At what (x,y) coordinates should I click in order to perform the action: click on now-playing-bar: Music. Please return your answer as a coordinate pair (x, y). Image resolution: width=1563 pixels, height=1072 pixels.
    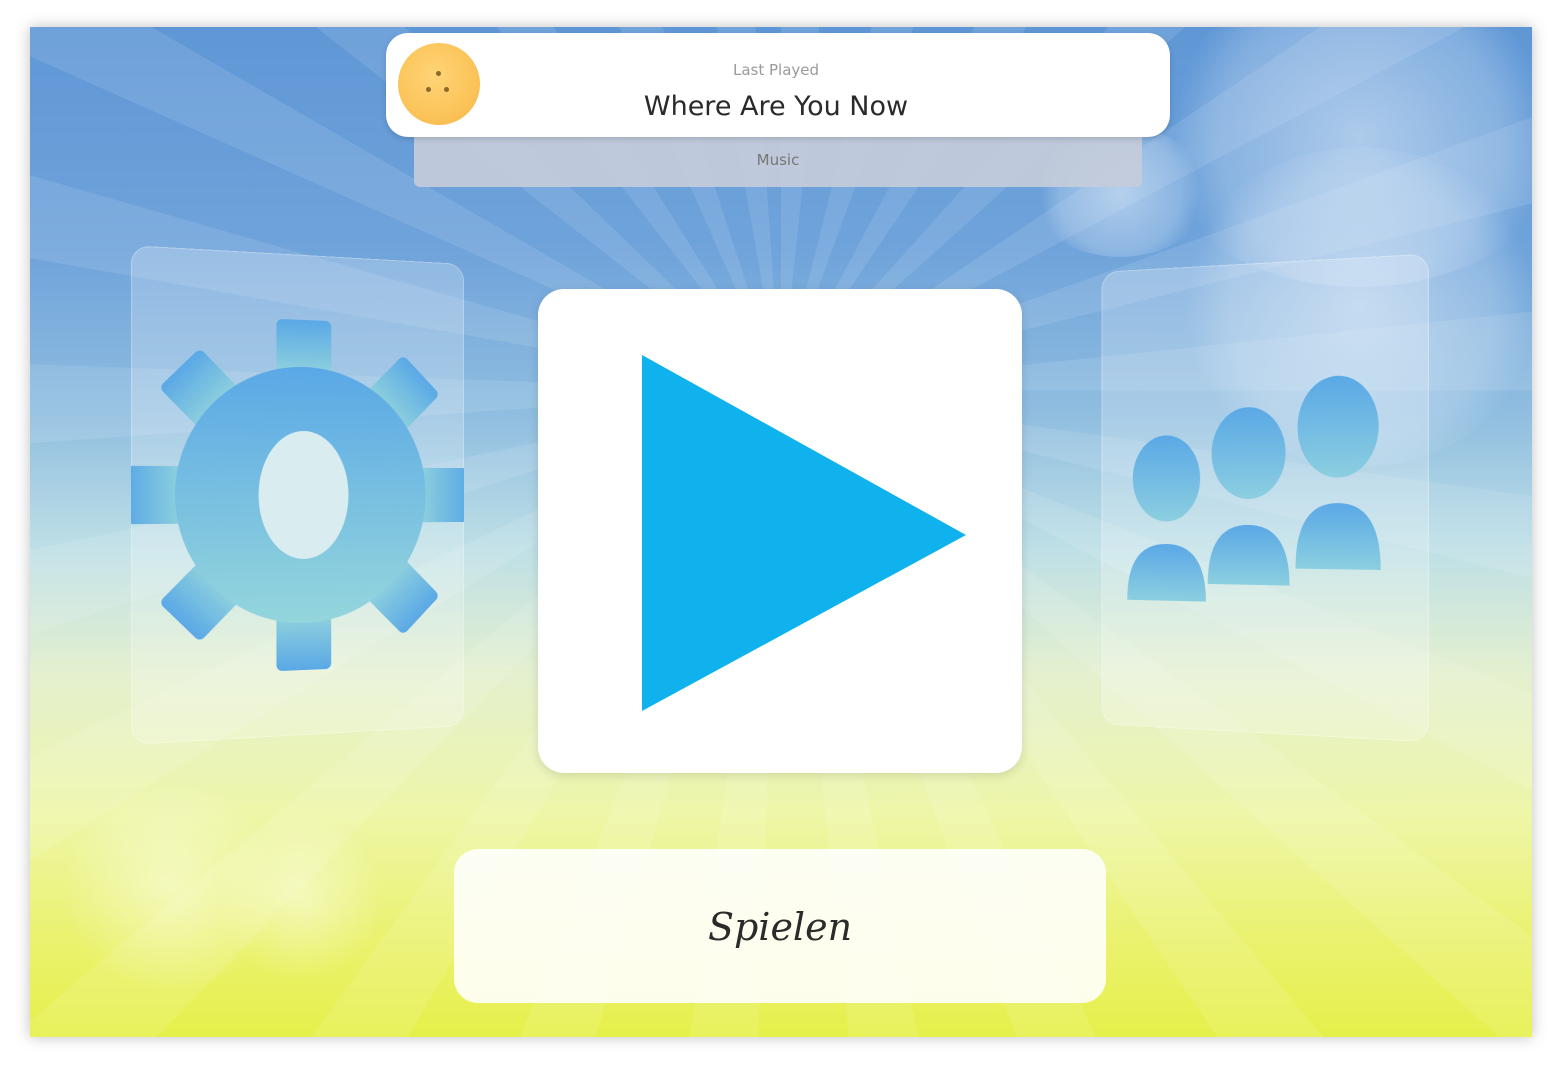
    Looking at the image, I should click on (778, 162).